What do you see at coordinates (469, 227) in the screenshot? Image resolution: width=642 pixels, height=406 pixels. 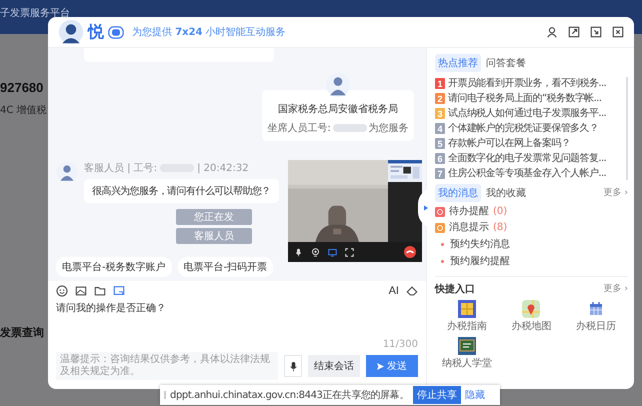 I see `alert-label: 消息提示` at bounding box center [469, 227].